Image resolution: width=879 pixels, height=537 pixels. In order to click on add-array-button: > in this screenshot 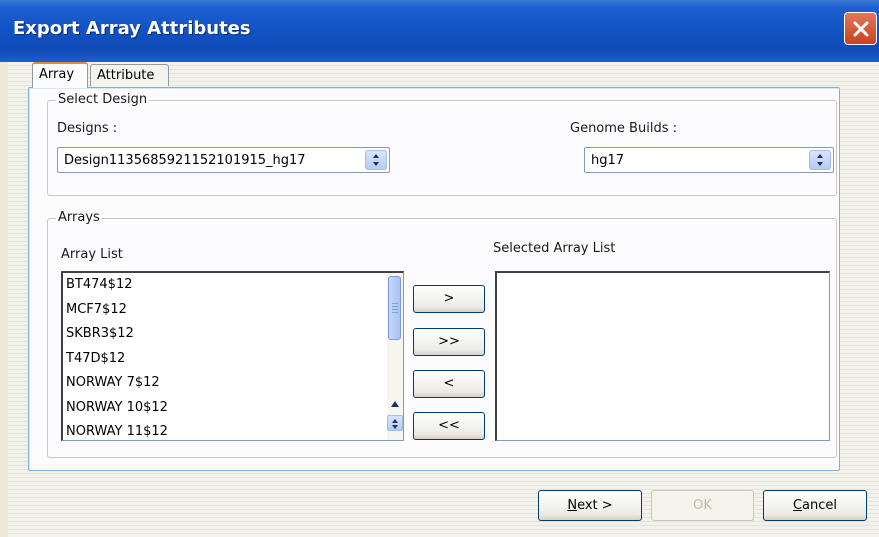, I will do `click(449, 299)`.